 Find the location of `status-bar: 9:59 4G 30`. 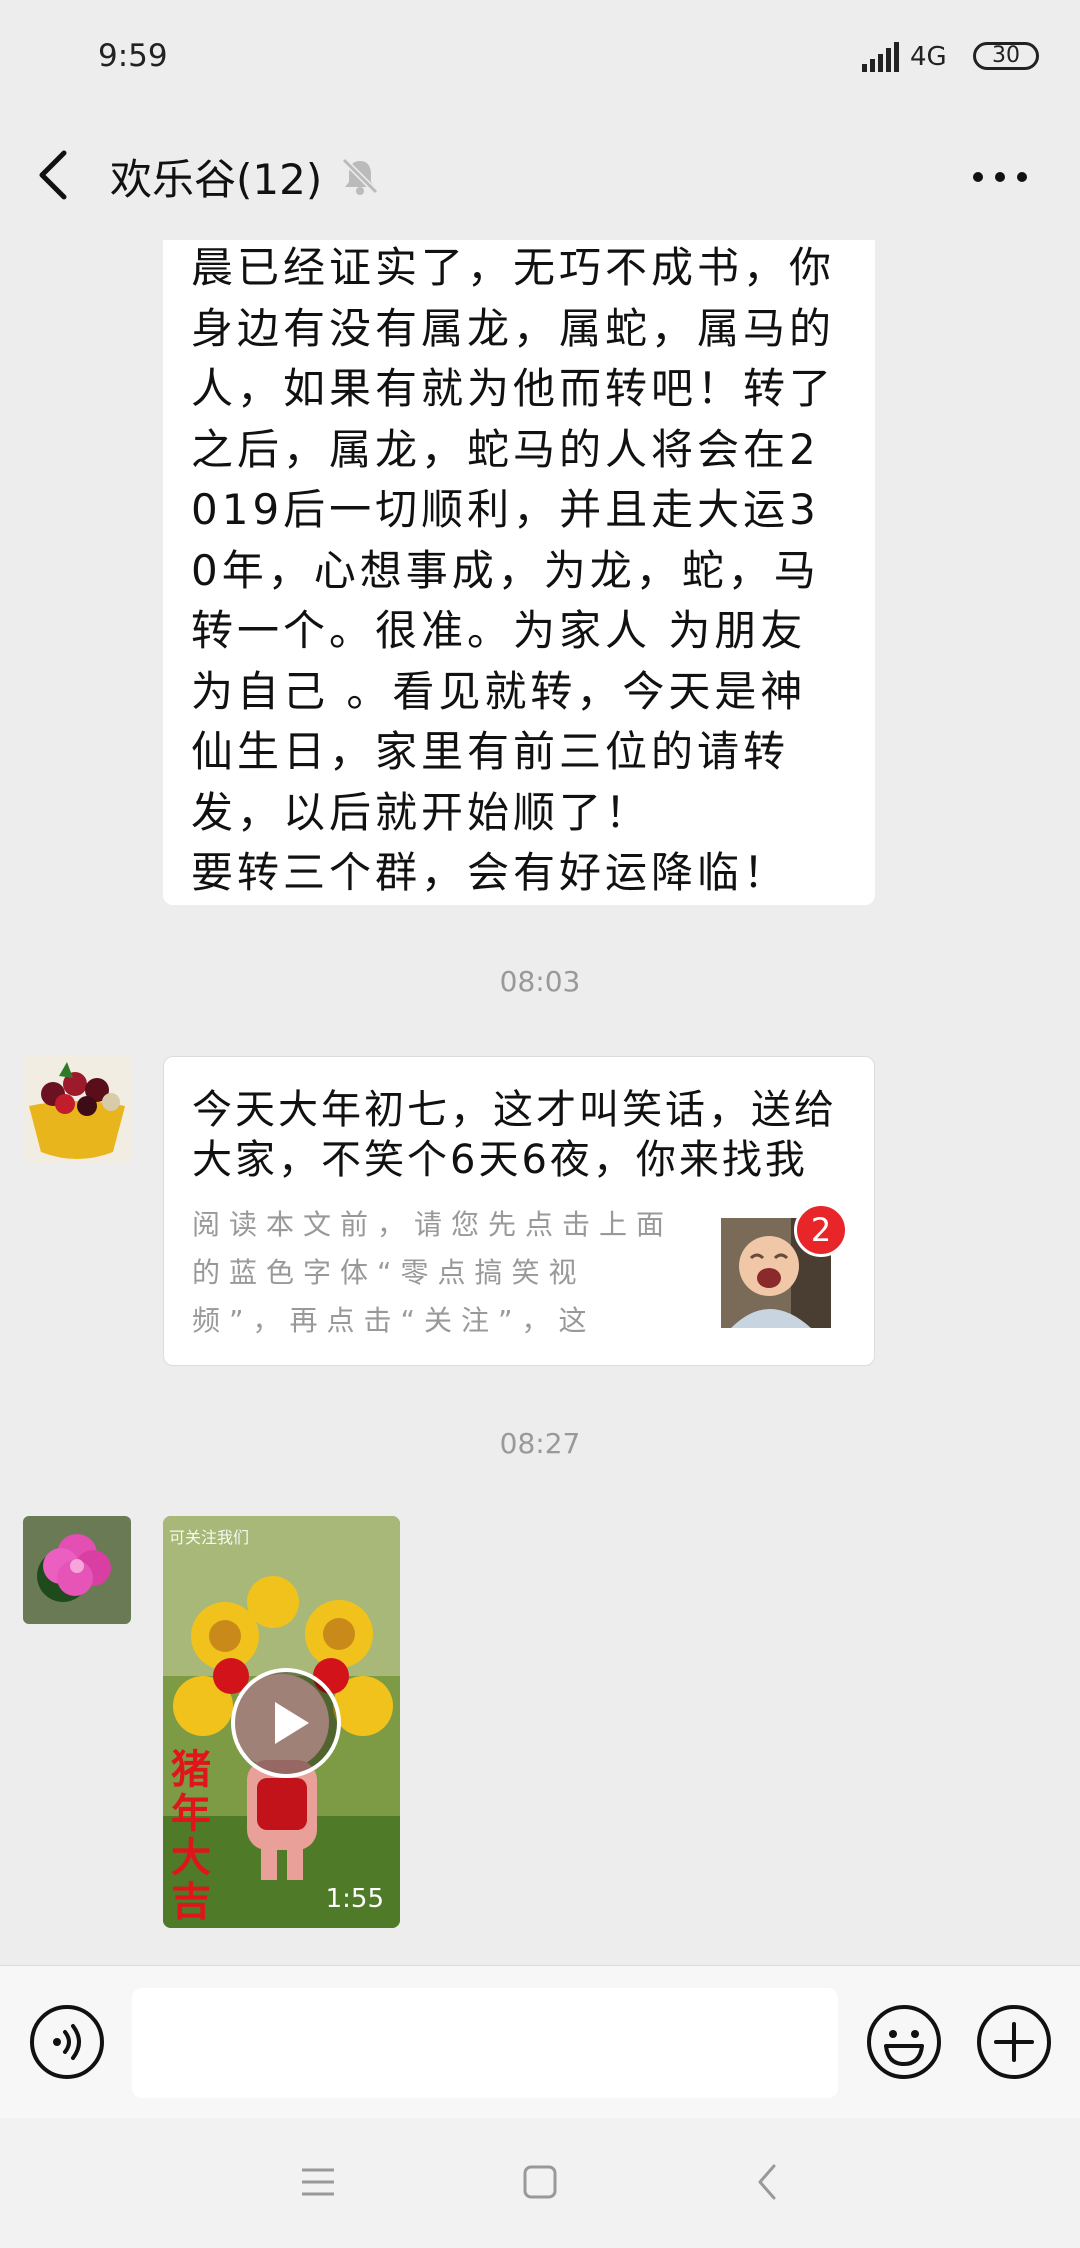

status-bar: 9:59 4G 30 is located at coordinates (540, 60).